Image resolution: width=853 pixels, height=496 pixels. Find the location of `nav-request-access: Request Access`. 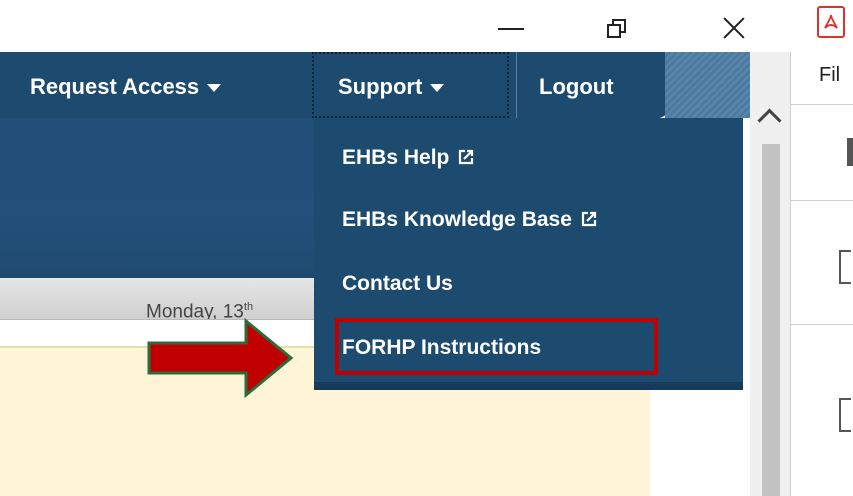

nav-request-access: Request Access is located at coordinates (126, 85).